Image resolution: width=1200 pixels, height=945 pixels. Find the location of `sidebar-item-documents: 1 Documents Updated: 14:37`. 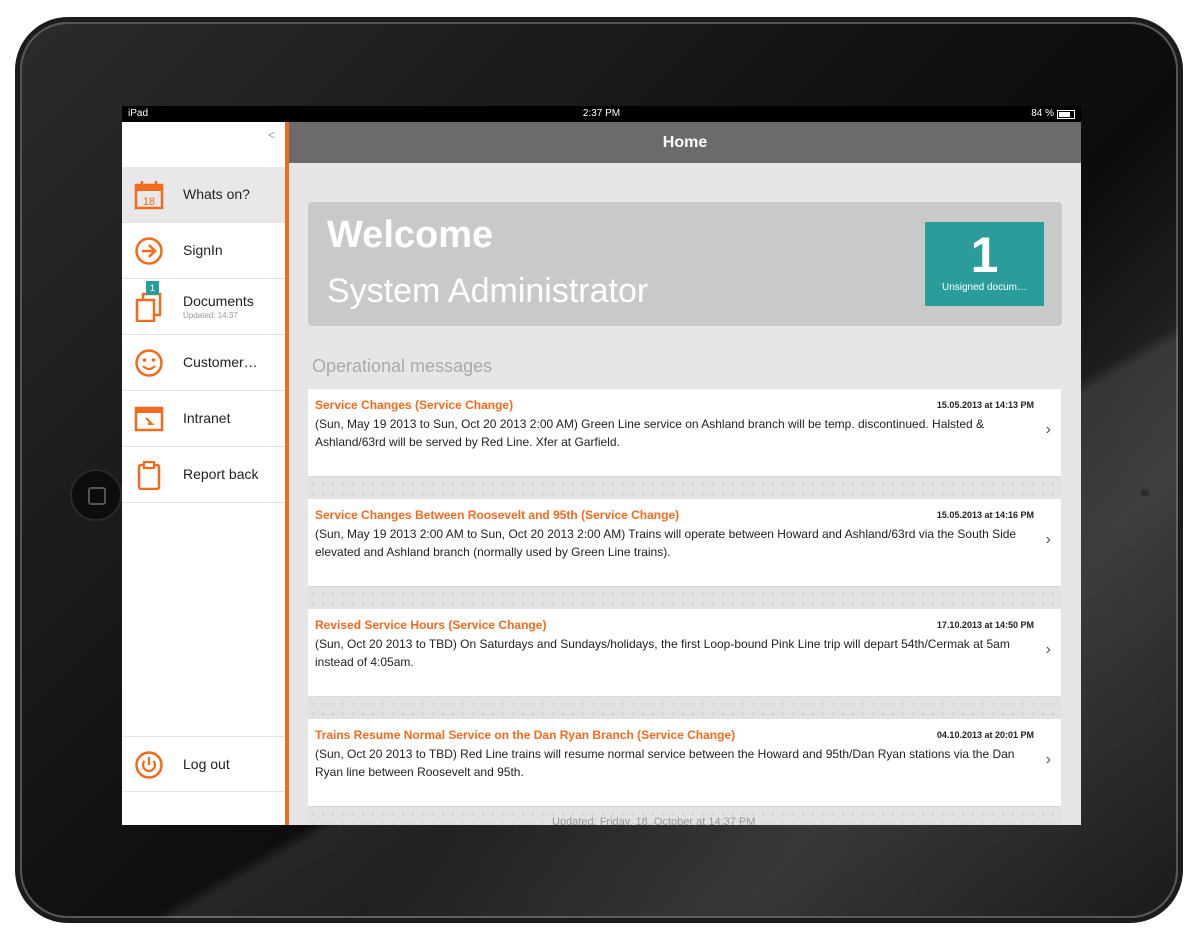

sidebar-item-documents: 1 Documents Updated: 14:37 is located at coordinates (203, 307).